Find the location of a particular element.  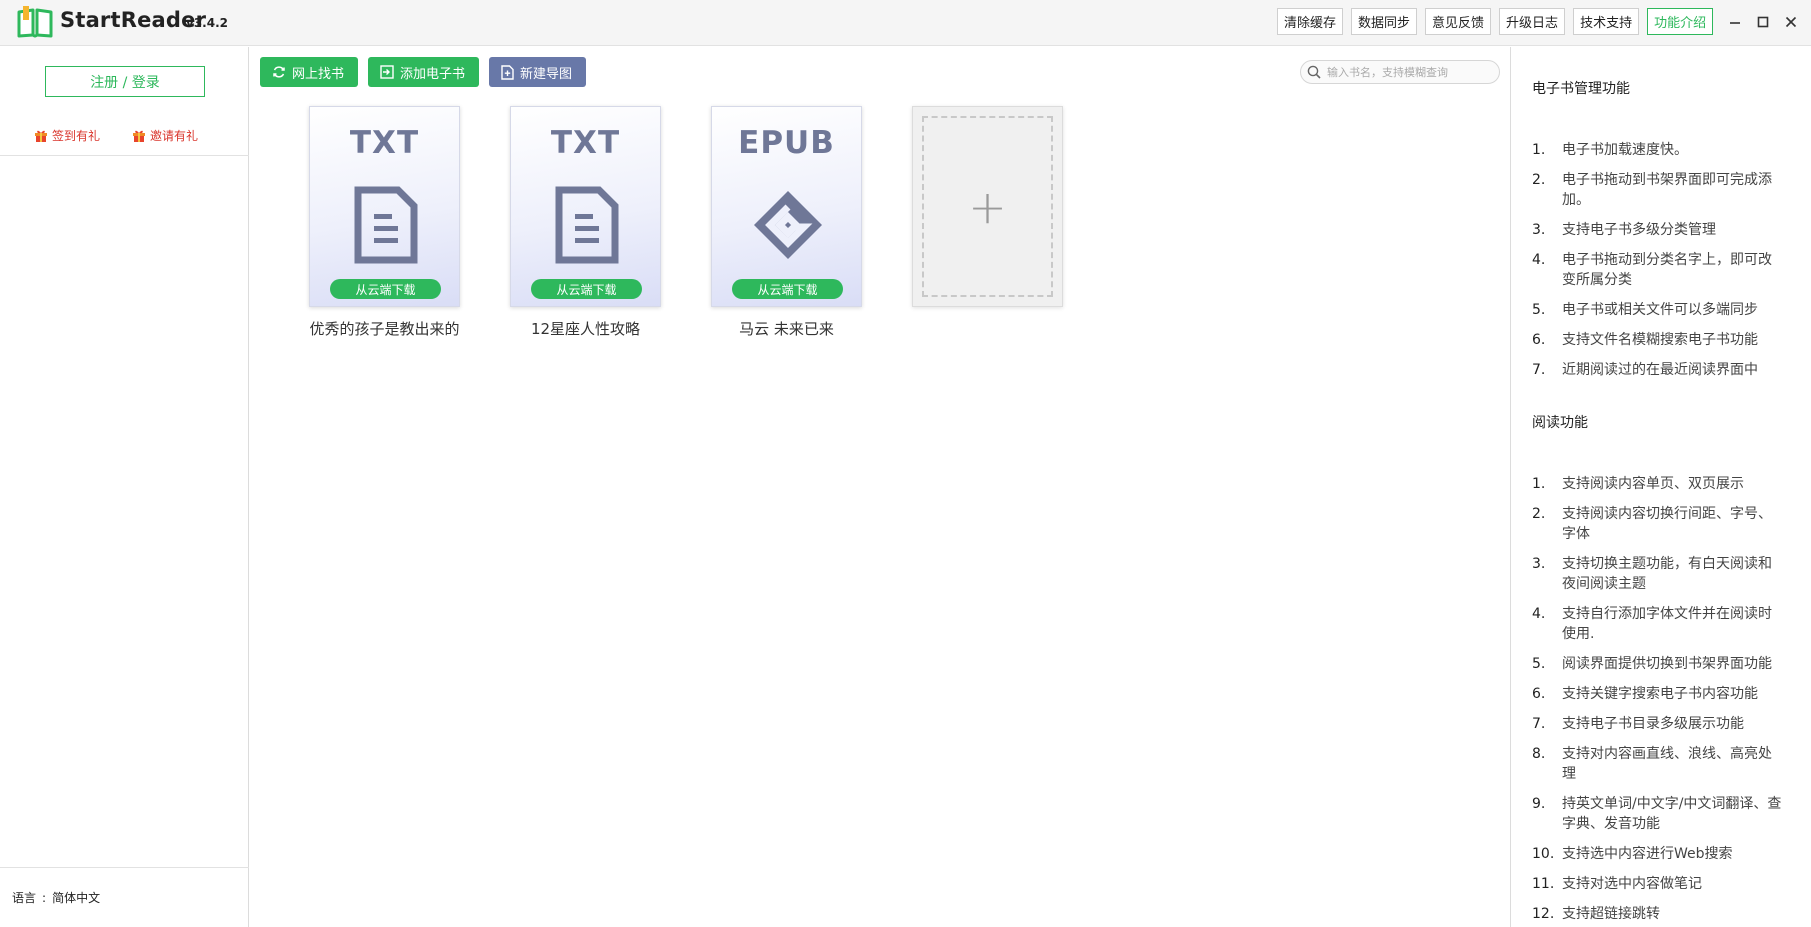

list-item: 2. 支持阅读内容切换行间距、字号、字体 is located at coordinates (1652, 524).